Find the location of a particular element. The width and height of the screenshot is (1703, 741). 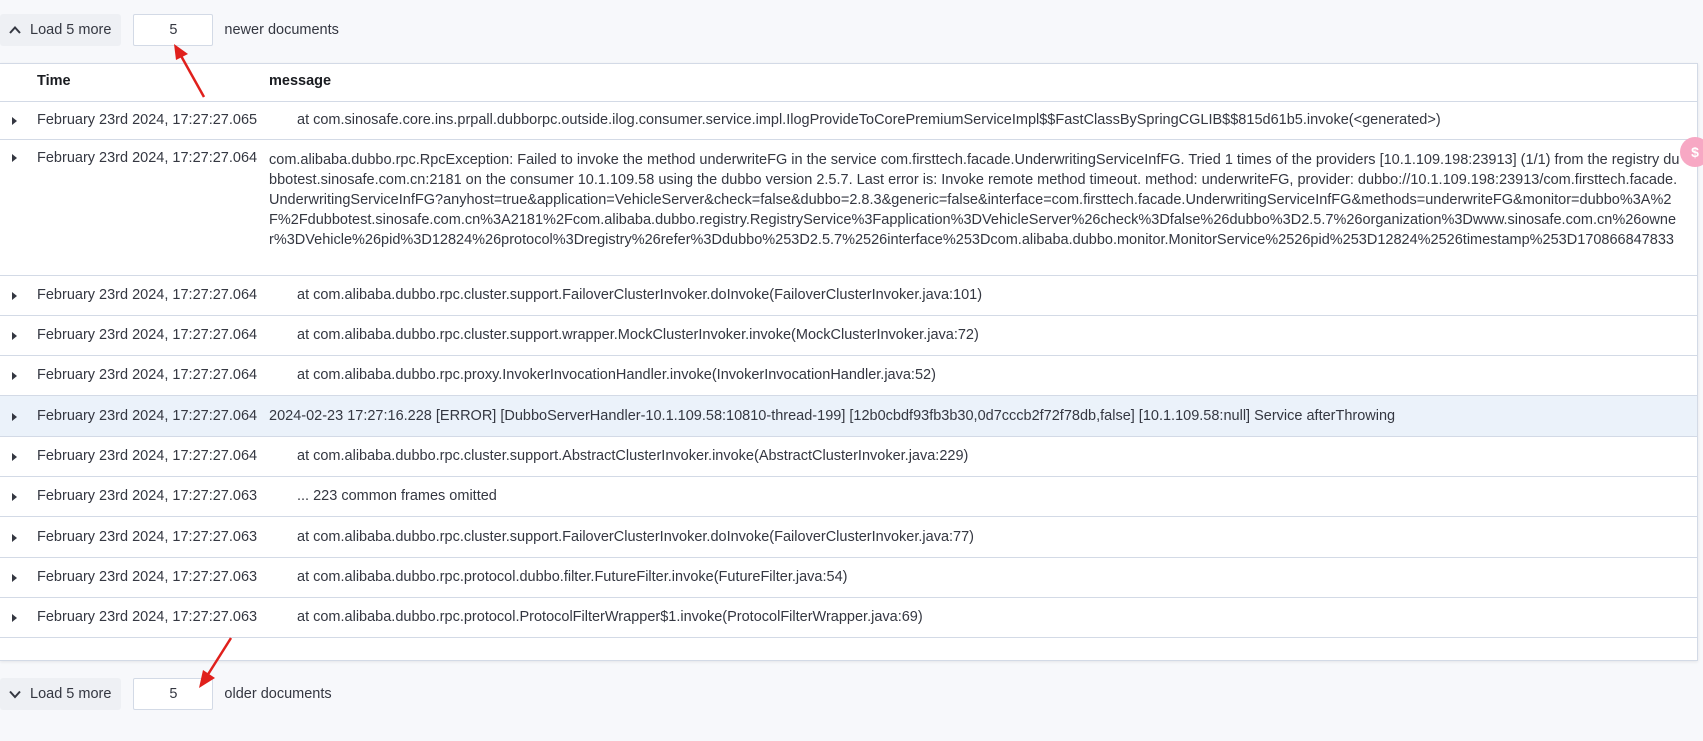

floating-badge-icon: $ is located at coordinates (1691, 152).